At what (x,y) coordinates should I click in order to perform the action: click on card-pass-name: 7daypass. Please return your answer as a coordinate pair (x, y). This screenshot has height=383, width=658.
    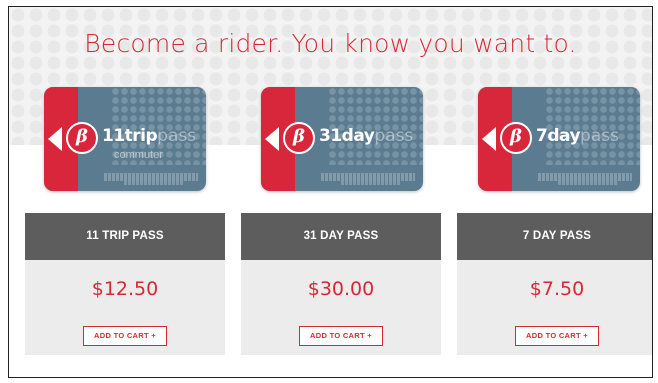
    Looking at the image, I should click on (577, 136).